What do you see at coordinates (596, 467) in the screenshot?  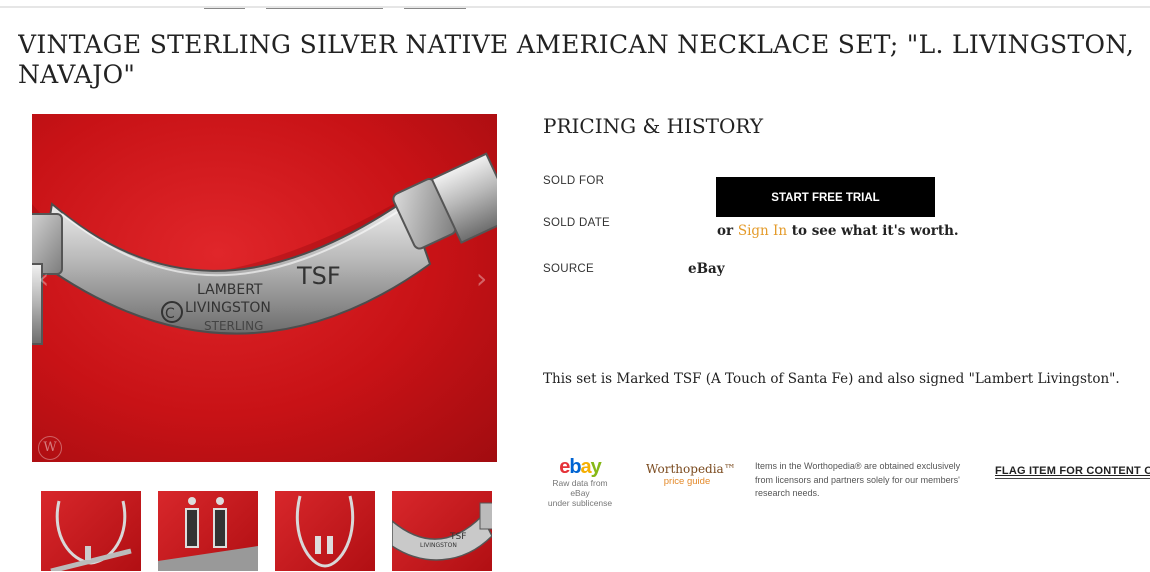 I see `ebay-letter-y: y` at bounding box center [596, 467].